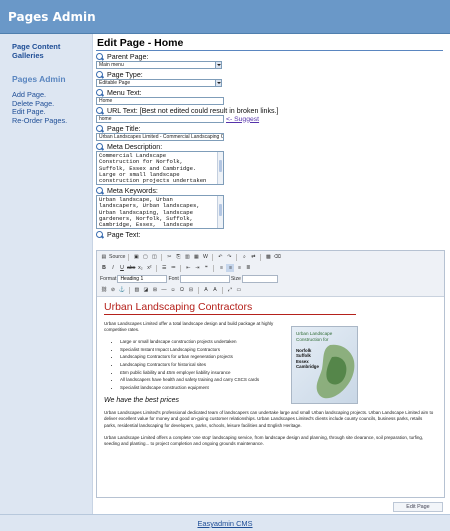 Image resolution: width=450 pixels, height=531 pixels. What do you see at coordinates (270, 146) in the screenshot?
I see `meta-description-label-row: Meta Description:` at bounding box center [270, 146].